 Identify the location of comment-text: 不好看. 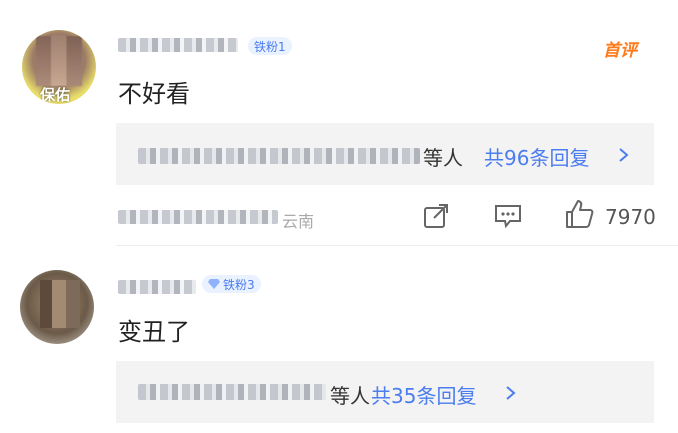
(154, 94).